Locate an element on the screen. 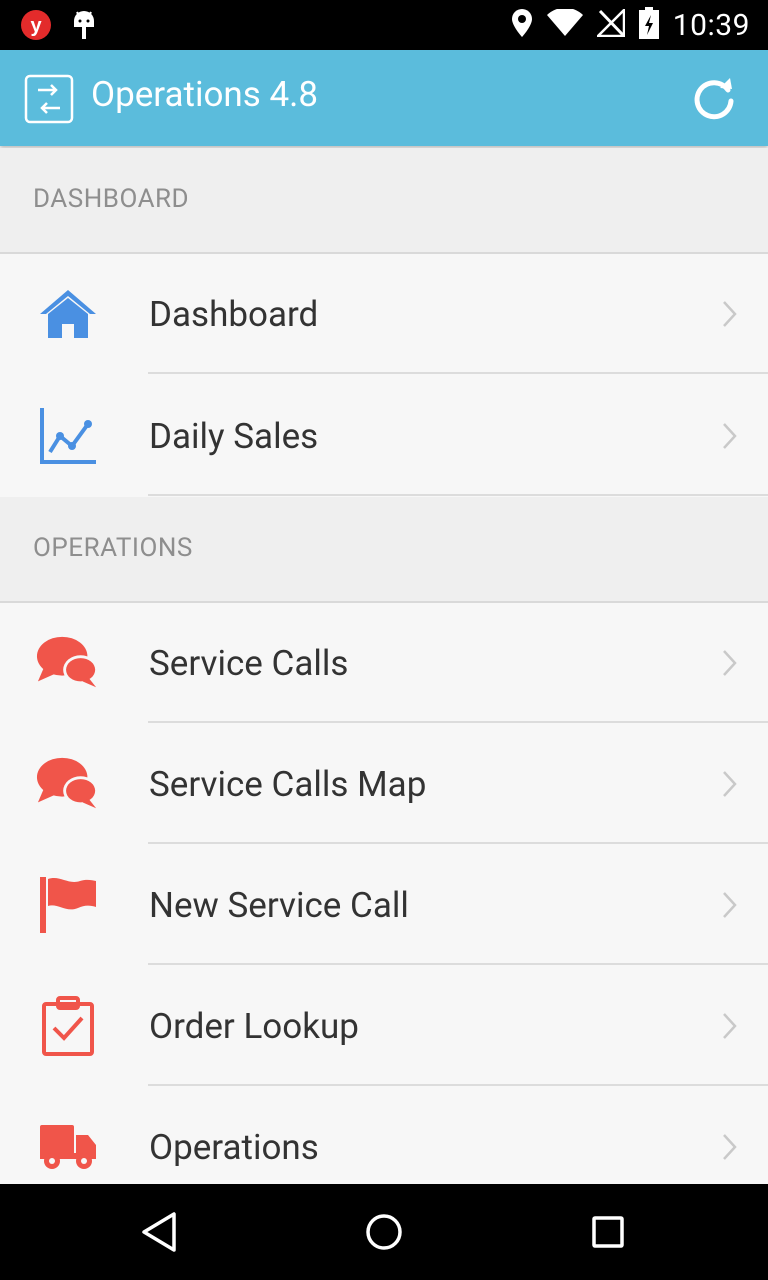 The width and height of the screenshot is (768, 1280). refresh-icon is located at coordinates (714, 99).